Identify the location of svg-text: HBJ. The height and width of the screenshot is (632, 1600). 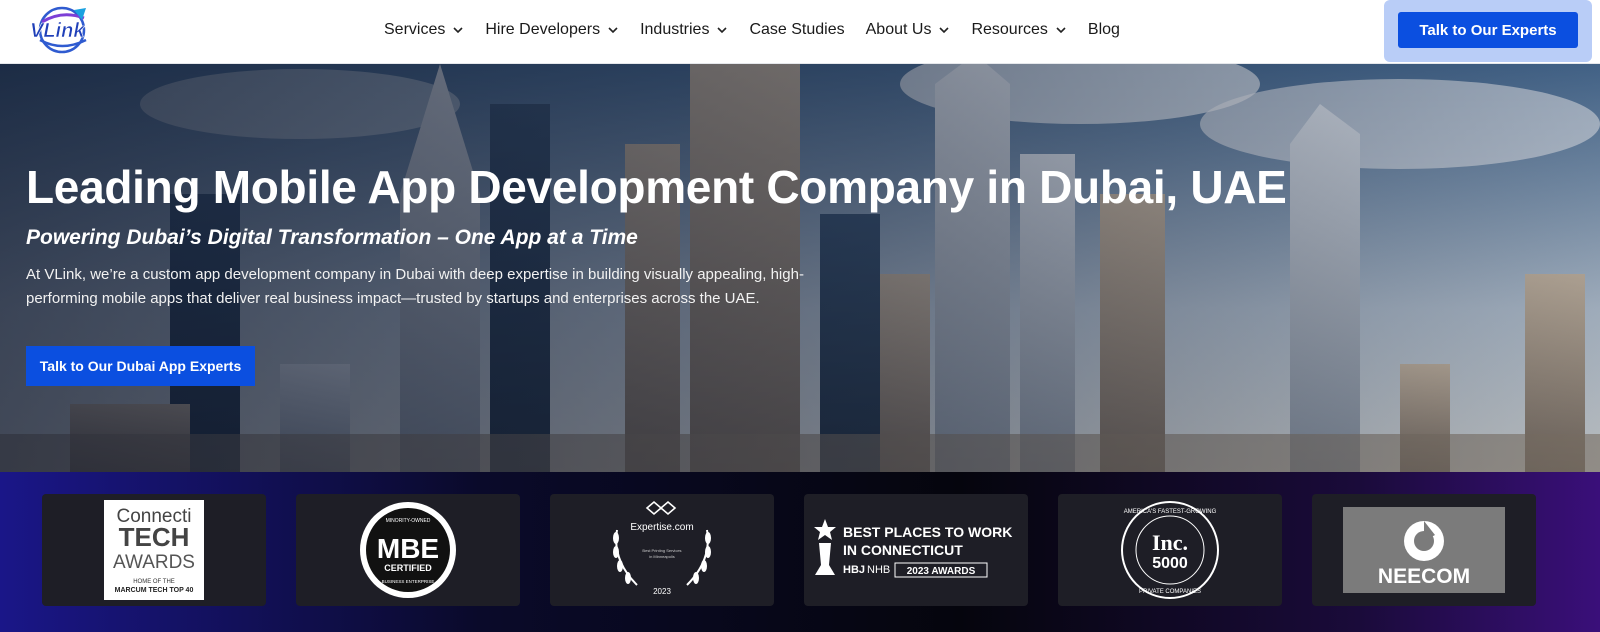
(854, 570).